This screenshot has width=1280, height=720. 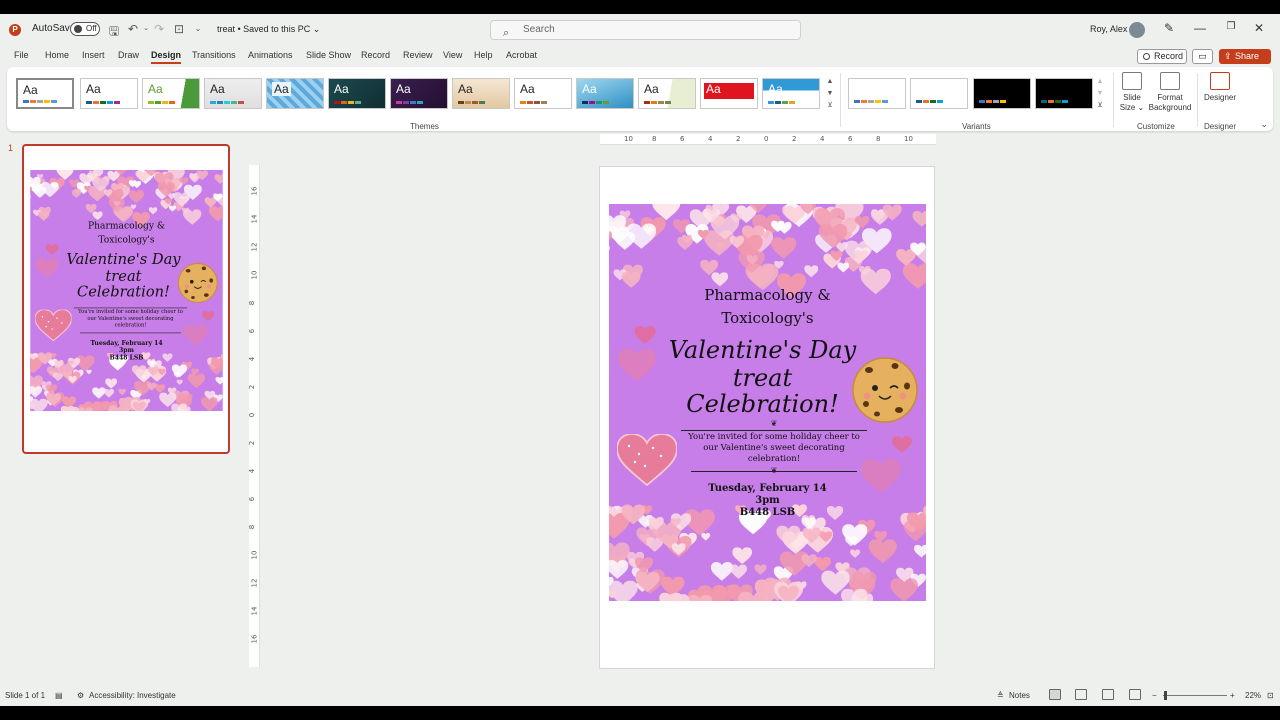 What do you see at coordinates (85, 29) in the screenshot?
I see `autosave-toggle: Off` at bounding box center [85, 29].